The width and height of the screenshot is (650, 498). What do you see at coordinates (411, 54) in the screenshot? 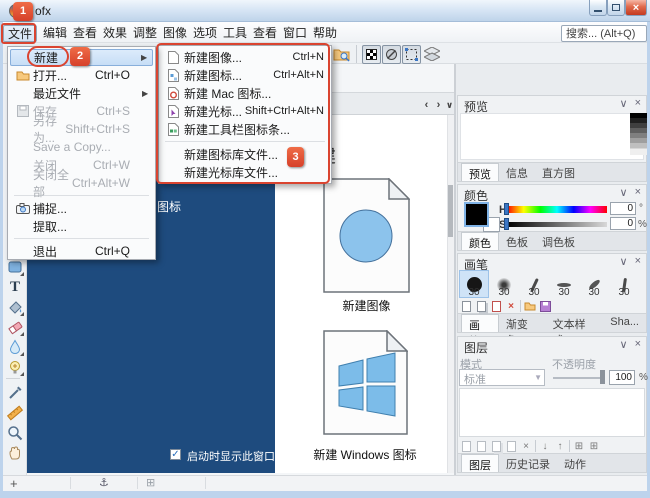
I see `selection-outline-toggle` at bounding box center [411, 54].